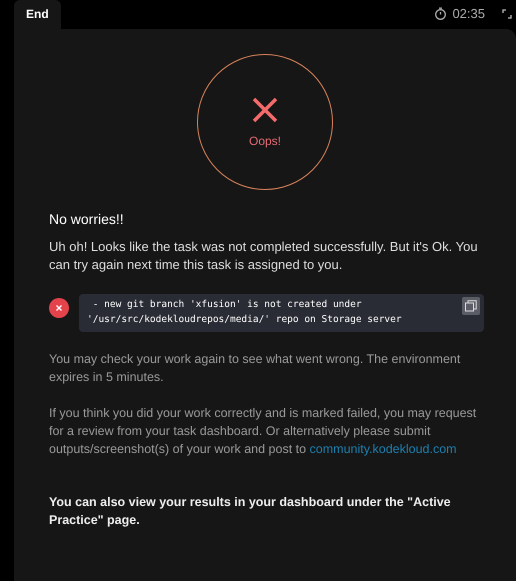  I want to click on fullscreen-icon, so click(507, 13).